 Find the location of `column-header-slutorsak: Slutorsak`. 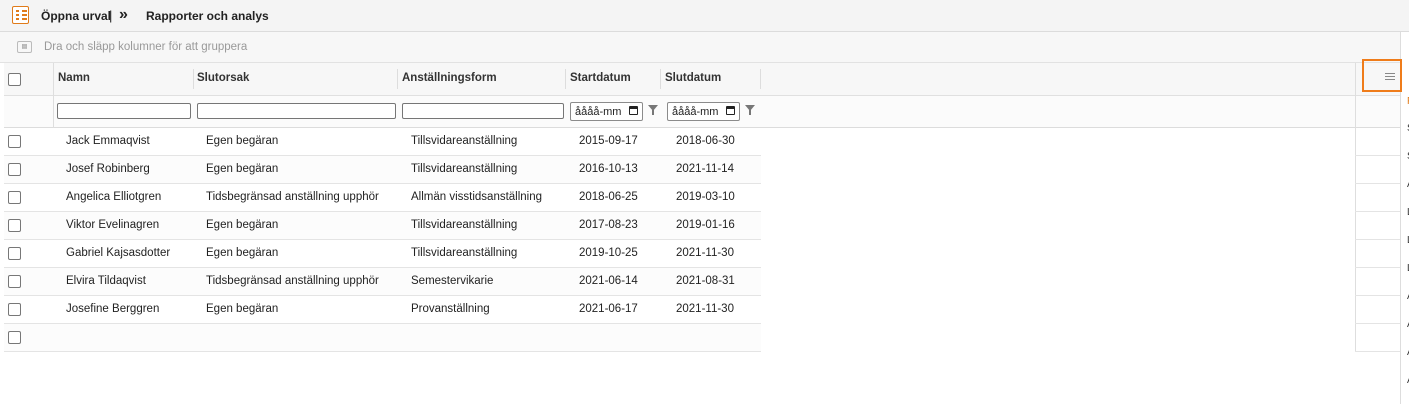

column-header-slutorsak: Slutorsak is located at coordinates (223, 78).